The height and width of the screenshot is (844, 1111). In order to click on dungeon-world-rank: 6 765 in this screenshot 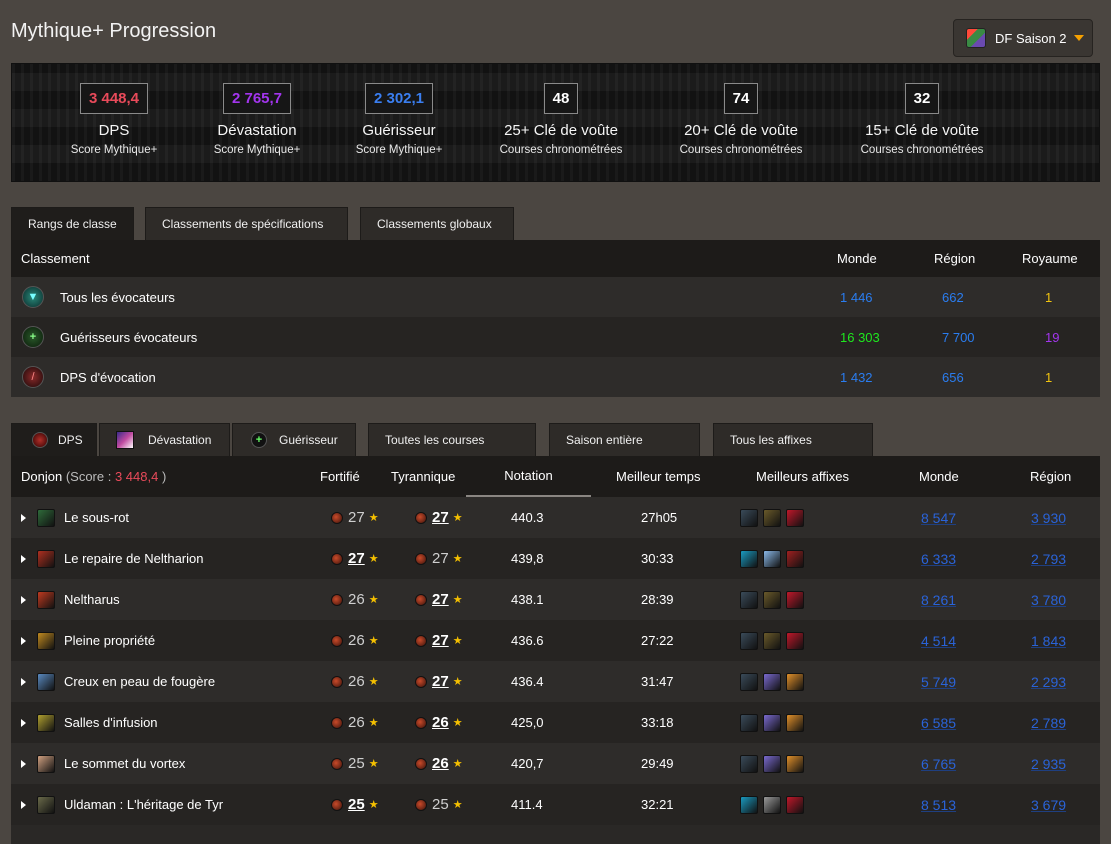, I will do `click(938, 764)`.